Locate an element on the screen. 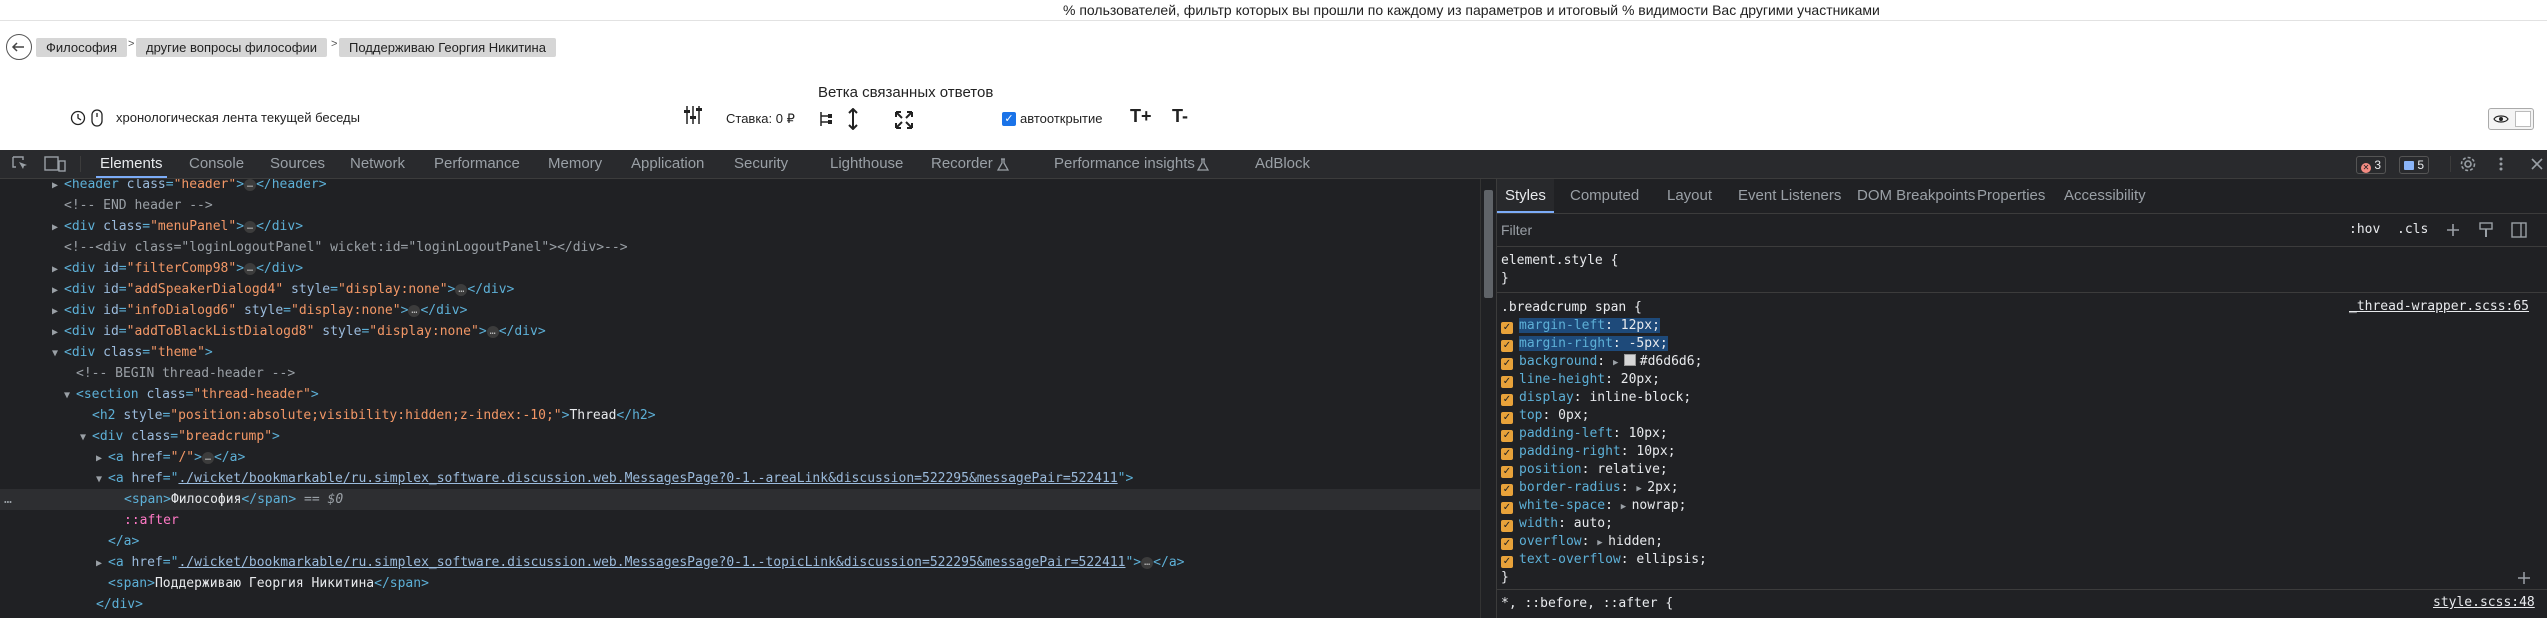 This screenshot has height=618, width=2547. tab-performance-insights: Performance insights is located at coordinates (1124, 164).